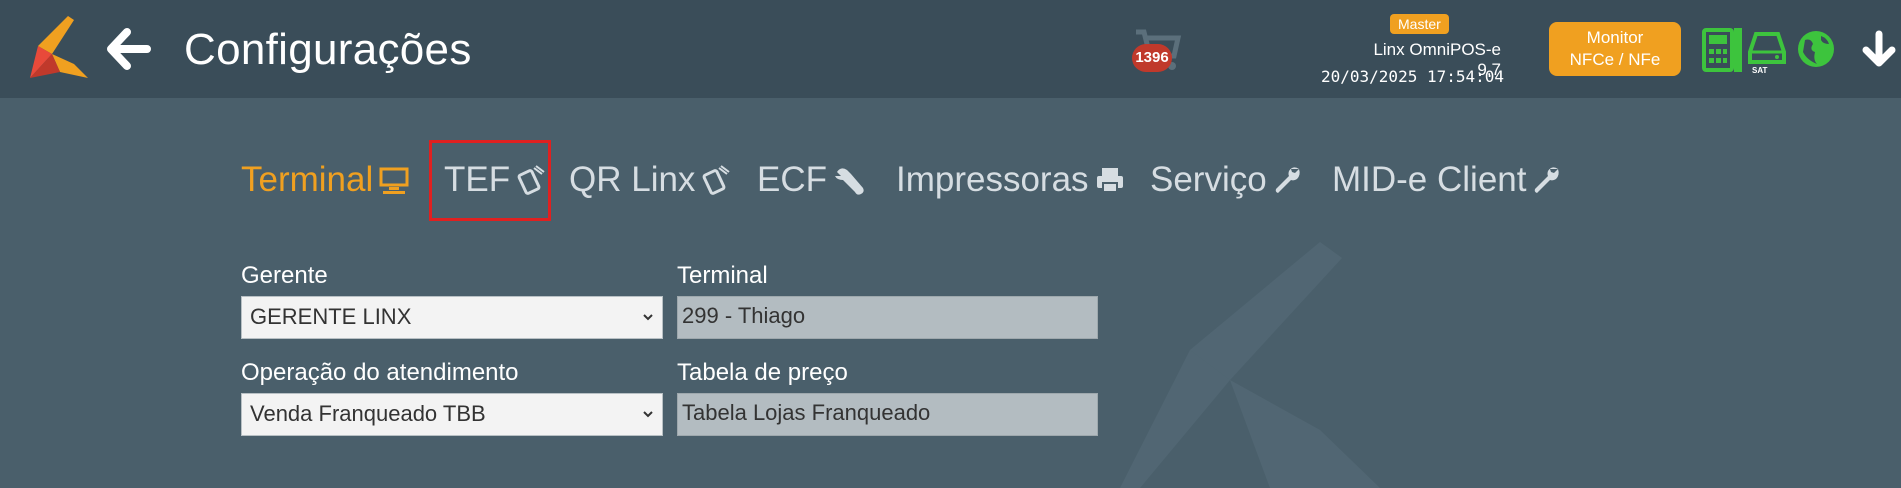 This screenshot has height=488, width=1901. What do you see at coordinates (1109, 180) in the screenshot?
I see `printer-icon` at bounding box center [1109, 180].